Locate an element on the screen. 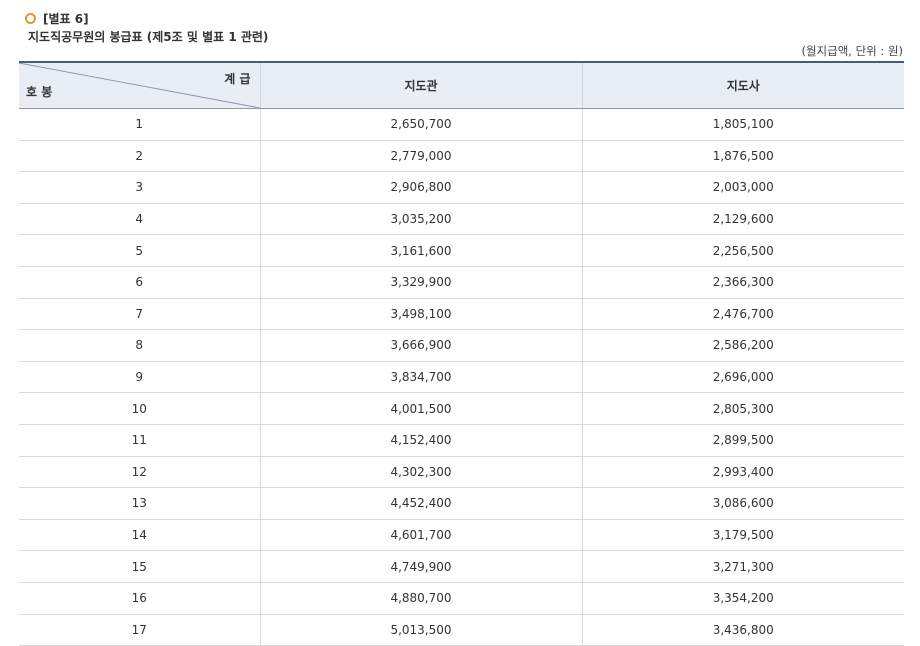 The height and width of the screenshot is (646, 920). jidosa-salary-cell: 2,476,700 is located at coordinates (742, 314).